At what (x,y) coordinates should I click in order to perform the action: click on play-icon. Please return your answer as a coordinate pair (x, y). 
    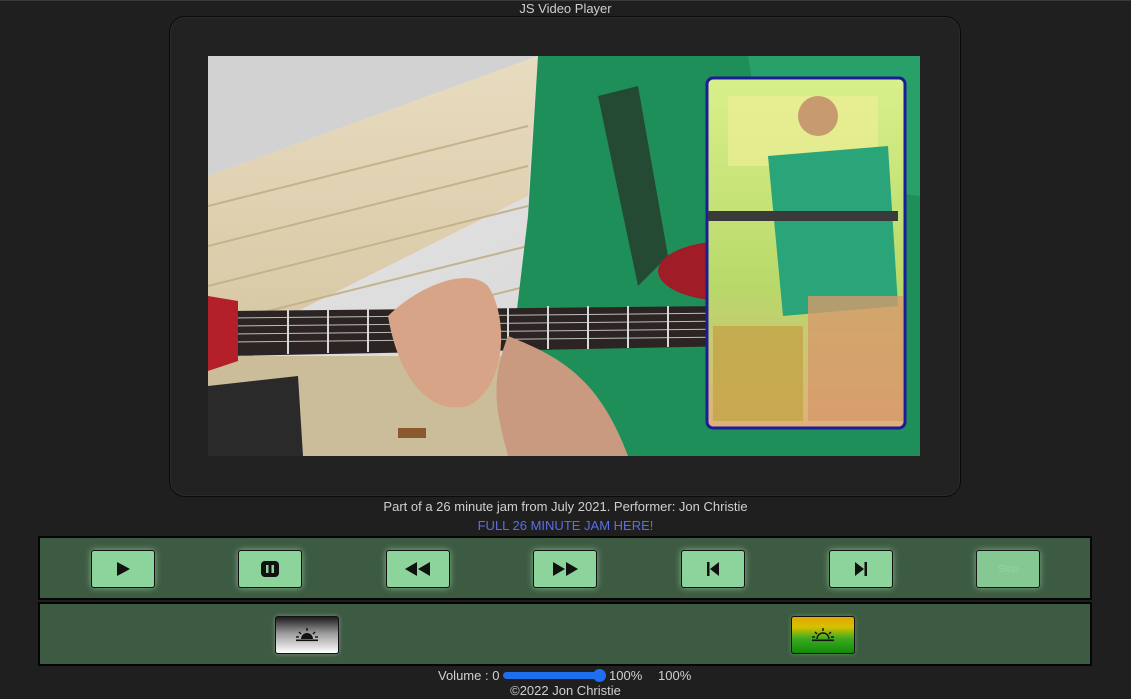
    Looking at the image, I should click on (123, 569).